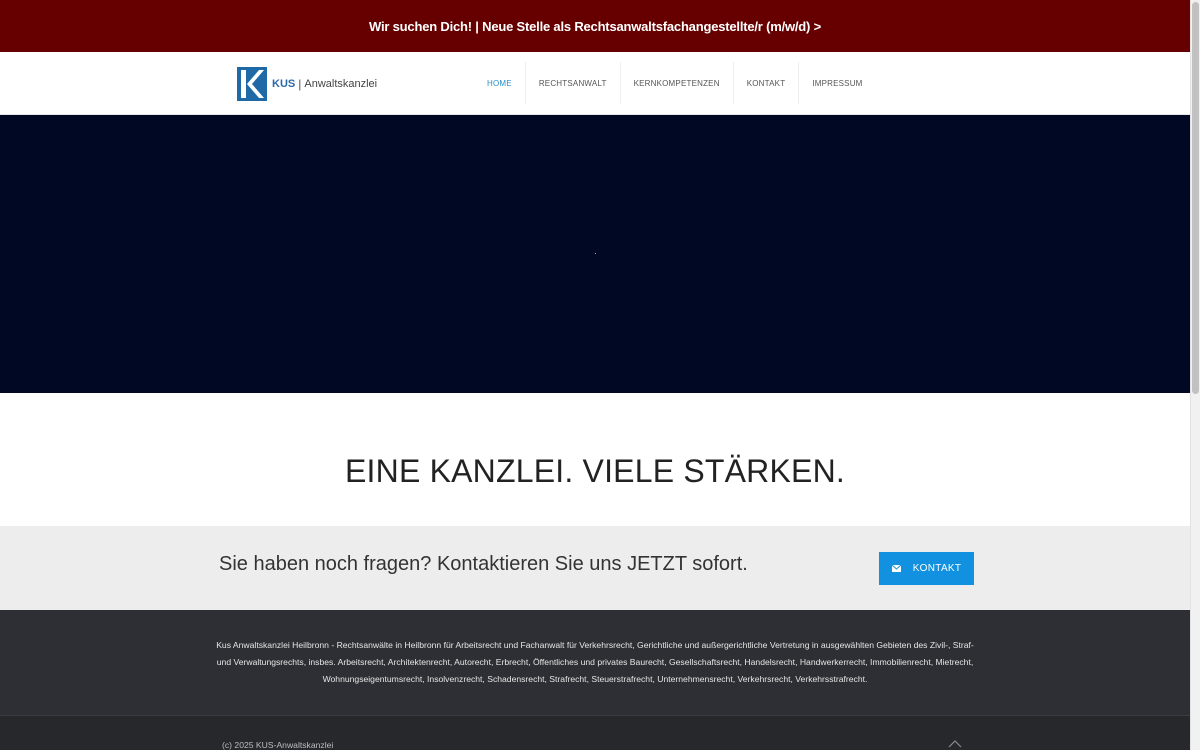 The width and height of the screenshot is (1200, 750). What do you see at coordinates (252, 84) in the screenshot?
I see `k-logo-mark-icon` at bounding box center [252, 84].